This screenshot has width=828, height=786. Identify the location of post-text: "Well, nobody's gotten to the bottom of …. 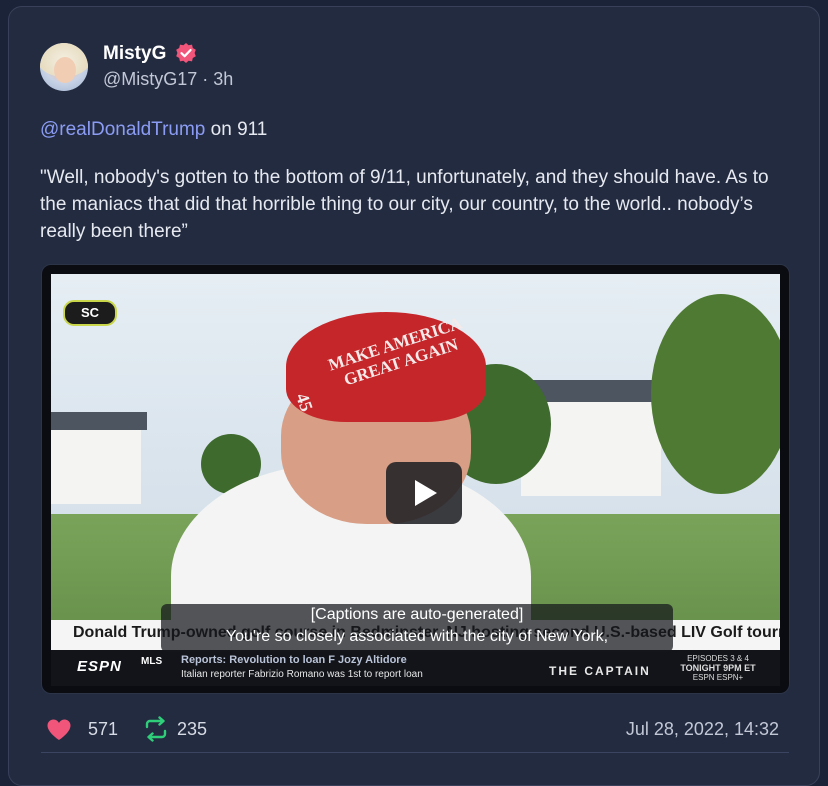
(404, 204).